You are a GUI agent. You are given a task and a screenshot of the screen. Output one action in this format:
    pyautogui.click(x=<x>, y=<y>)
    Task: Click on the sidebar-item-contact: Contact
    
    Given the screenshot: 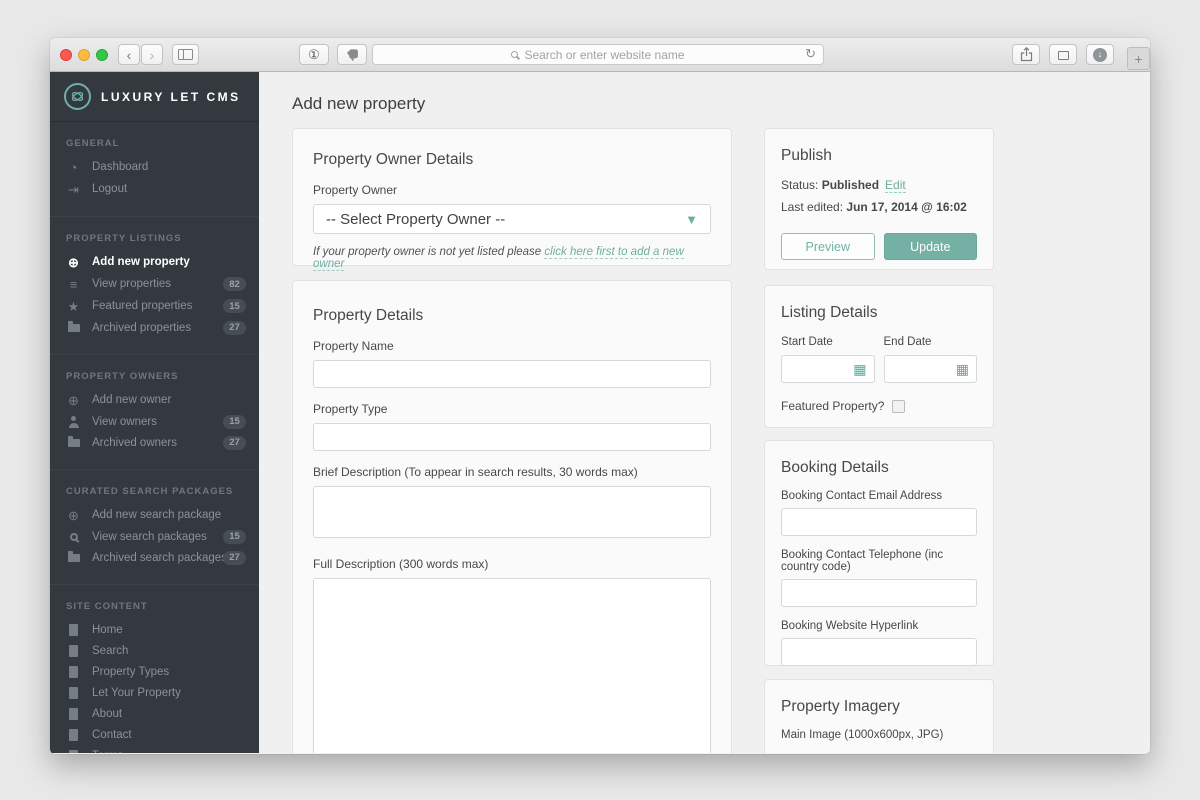 What is the action you would take?
    pyautogui.click(x=154, y=734)
    